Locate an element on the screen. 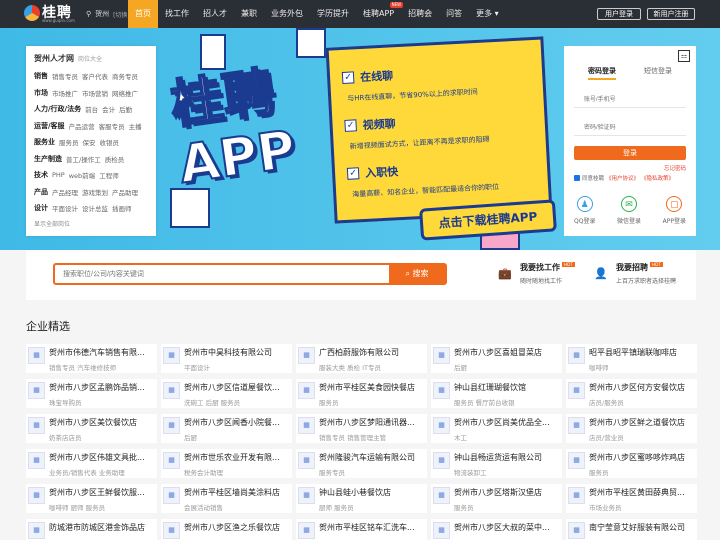 The width and height of the screenshot is (720, 540). category-link: 服务员 is located at coordinates (69, 142).